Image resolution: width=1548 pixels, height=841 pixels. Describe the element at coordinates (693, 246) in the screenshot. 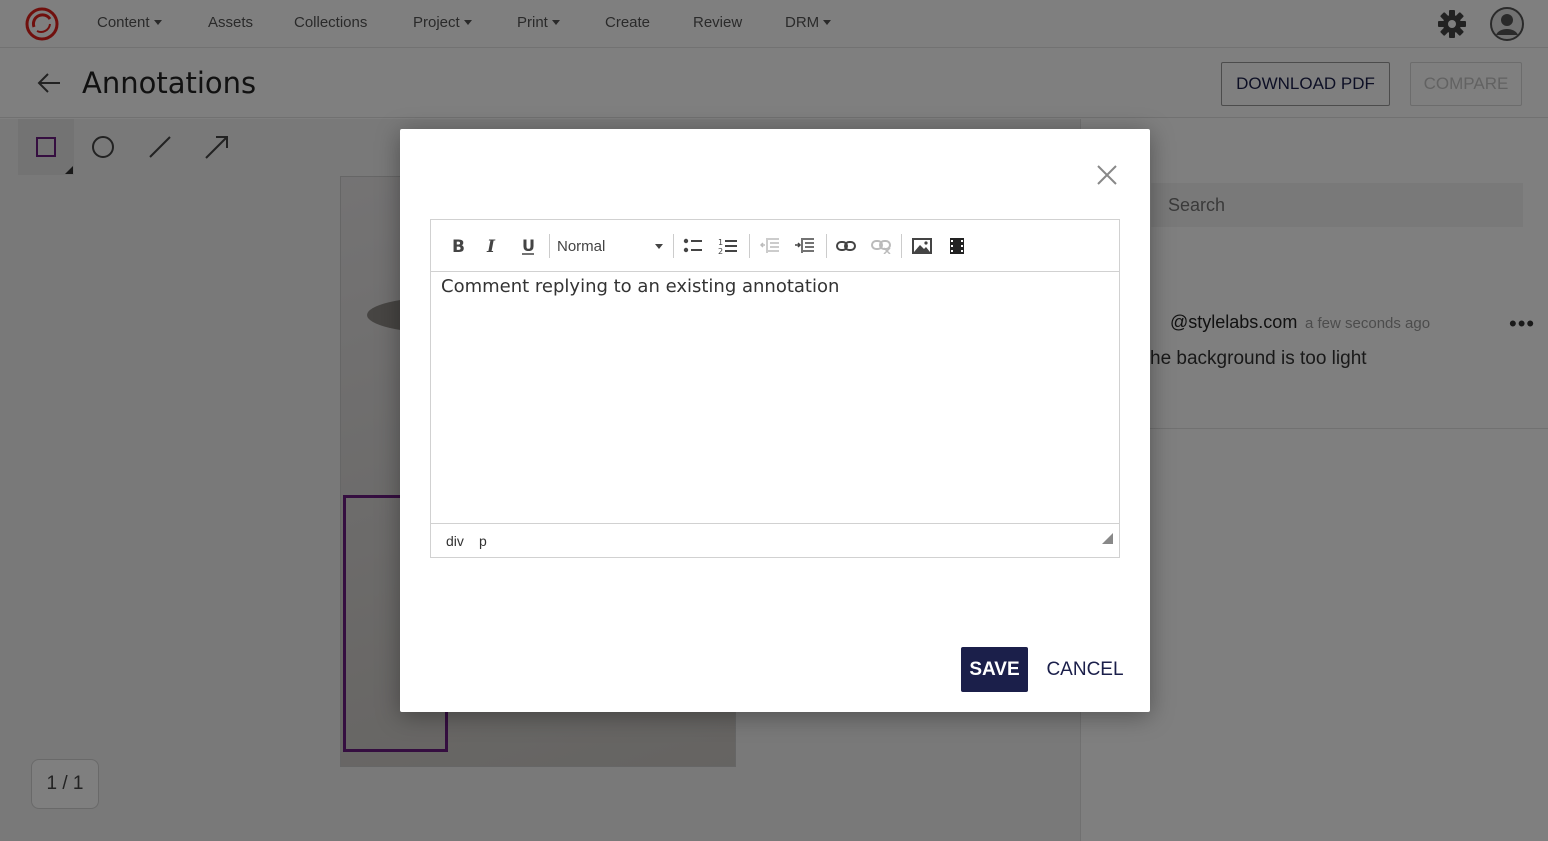

I see `bullet-list-icon` at that location.